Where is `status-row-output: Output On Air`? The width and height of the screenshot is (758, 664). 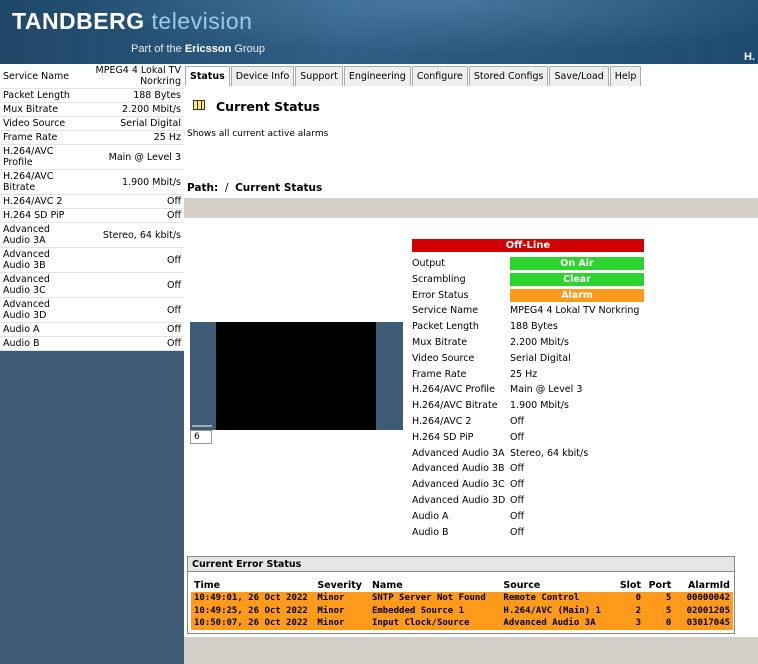 status-row-output: Output On Air is located at coordinates (528, 263).